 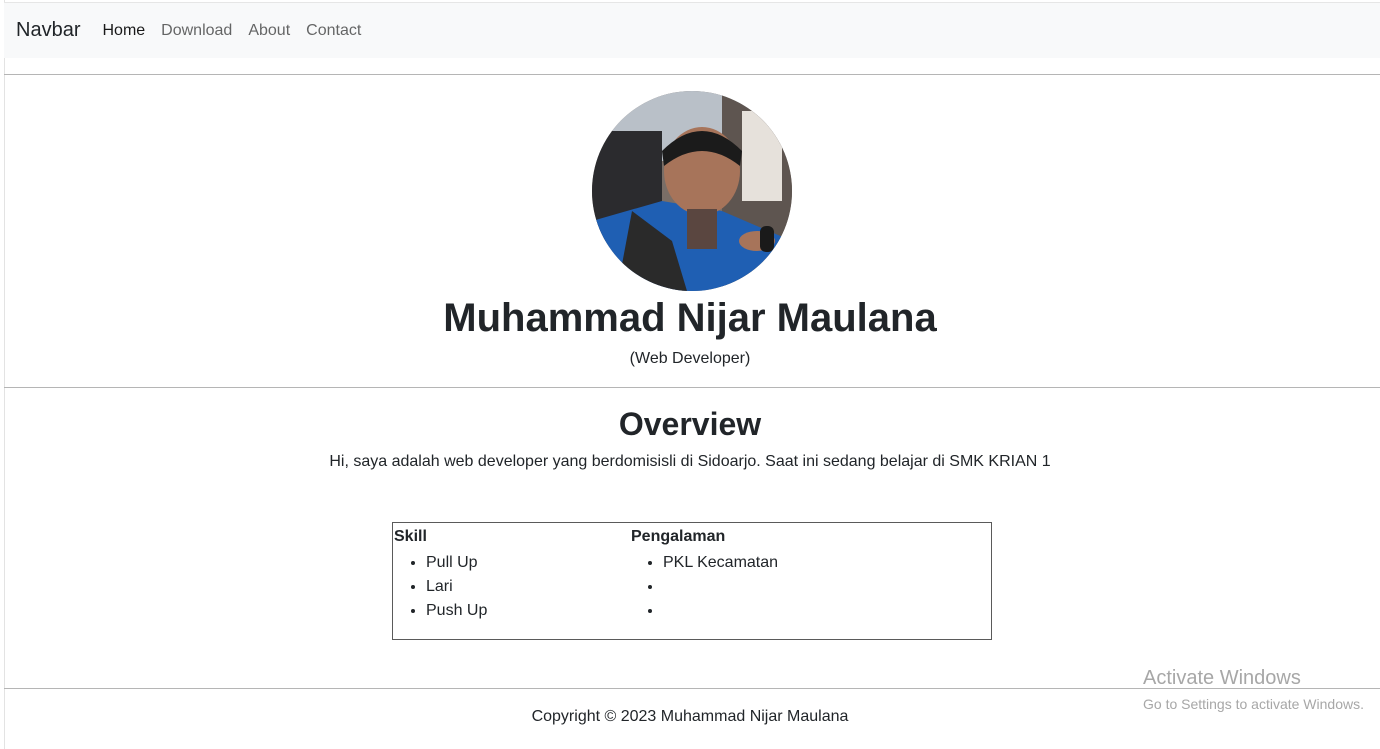 I want to click on experience-item: PKL Kecamatan, so click(x=720, y=563).